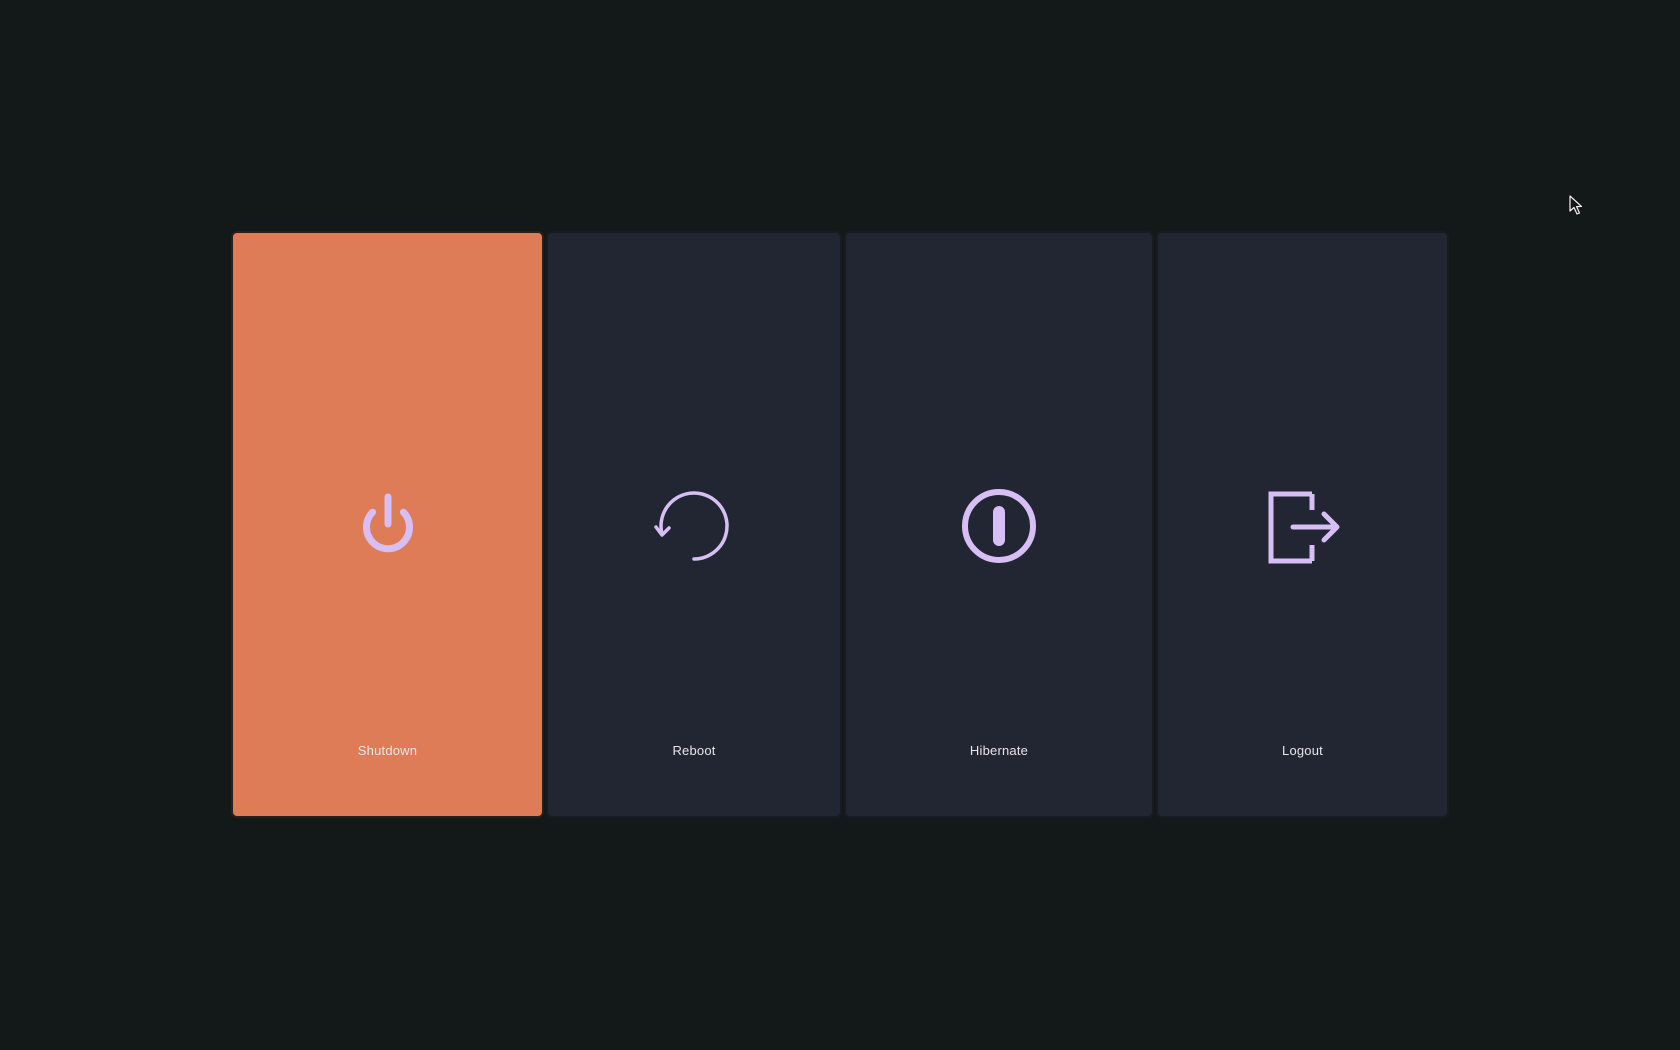 Image resolution: width=1680 pixels, height=1050 pixels. I want to click on hibernate-button: Hibernate, so click(999, 524).